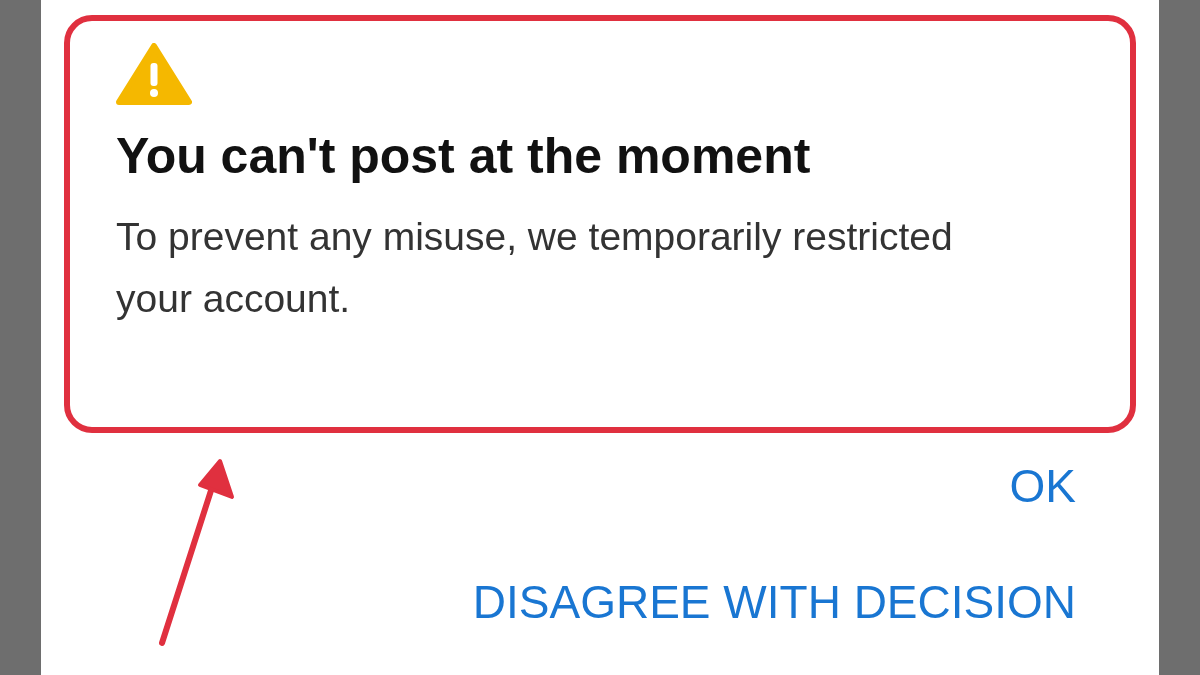  What do you see at coordinates (535, 267) in the screenshot?
I see `dialog-message: To prevent any misuse, we temporarily restricted your account.` at bounding box center [535, 267].